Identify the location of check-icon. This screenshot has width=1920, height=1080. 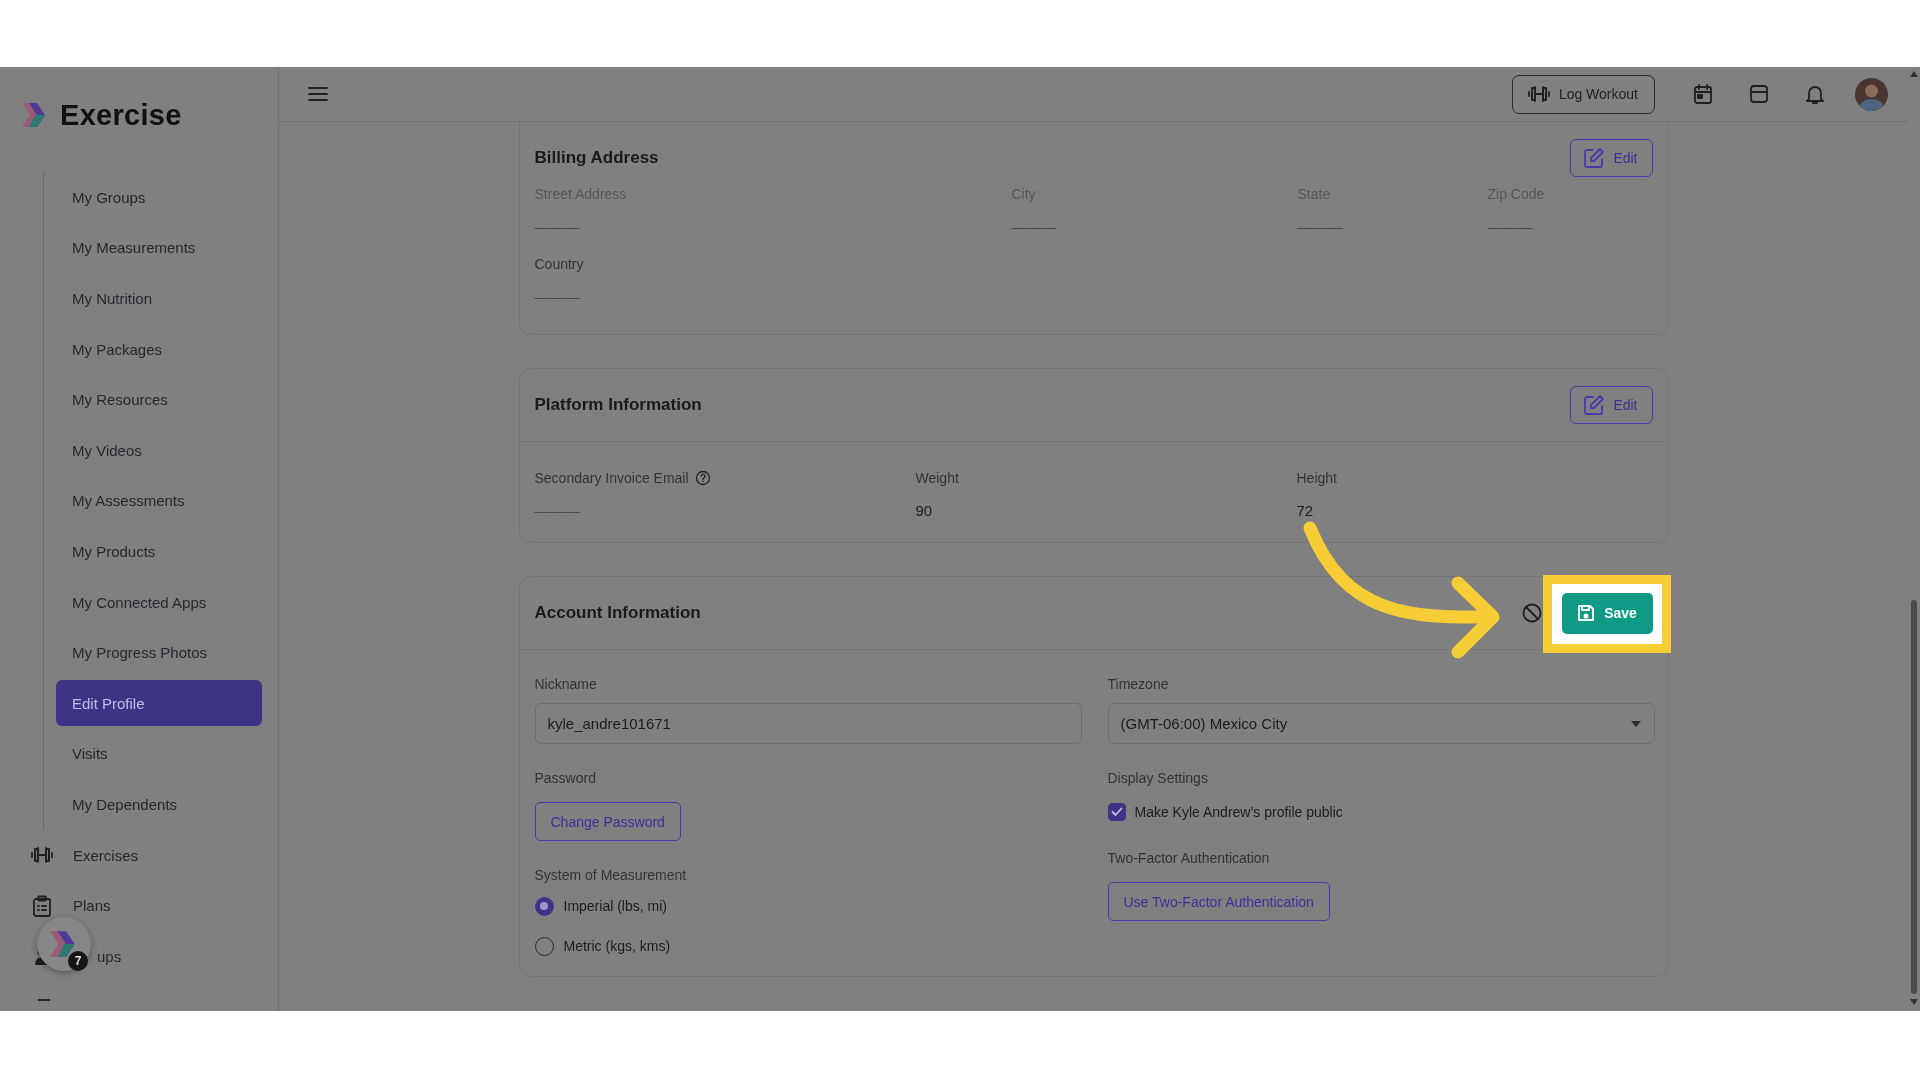
(1116, 812).